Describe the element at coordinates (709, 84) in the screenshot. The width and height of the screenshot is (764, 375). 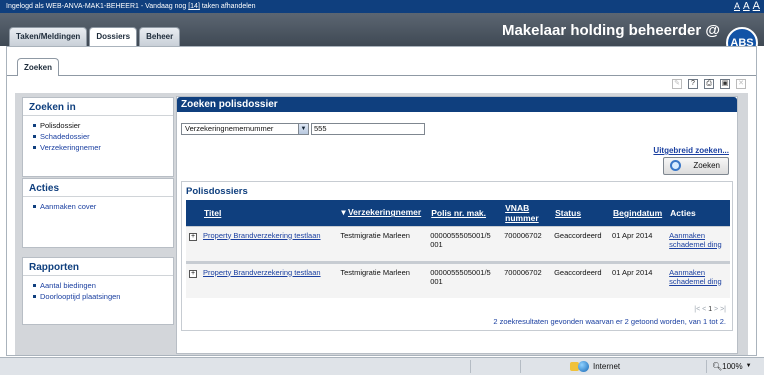
I see `print-icon: ⎙` at that location.